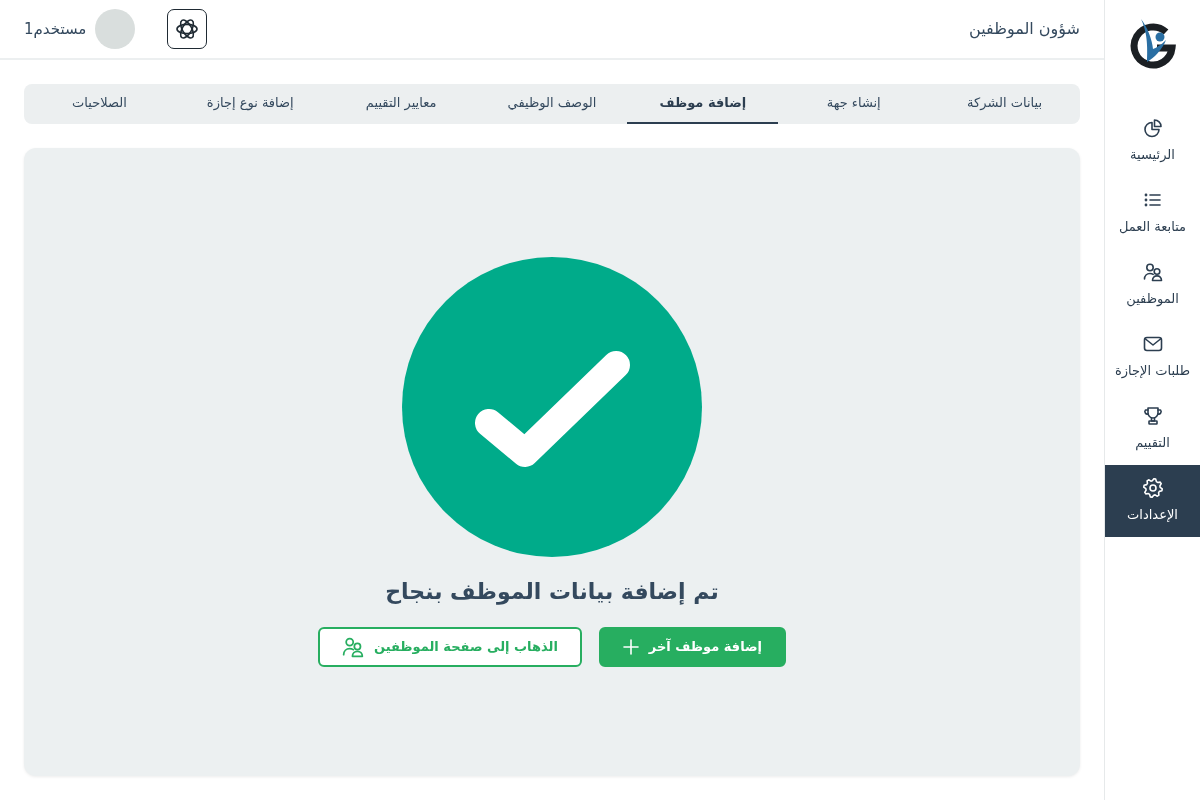 Image resolution: width=1200 pixels, height=800 pixels. I want to click on atom-icon, so click(187, 29).